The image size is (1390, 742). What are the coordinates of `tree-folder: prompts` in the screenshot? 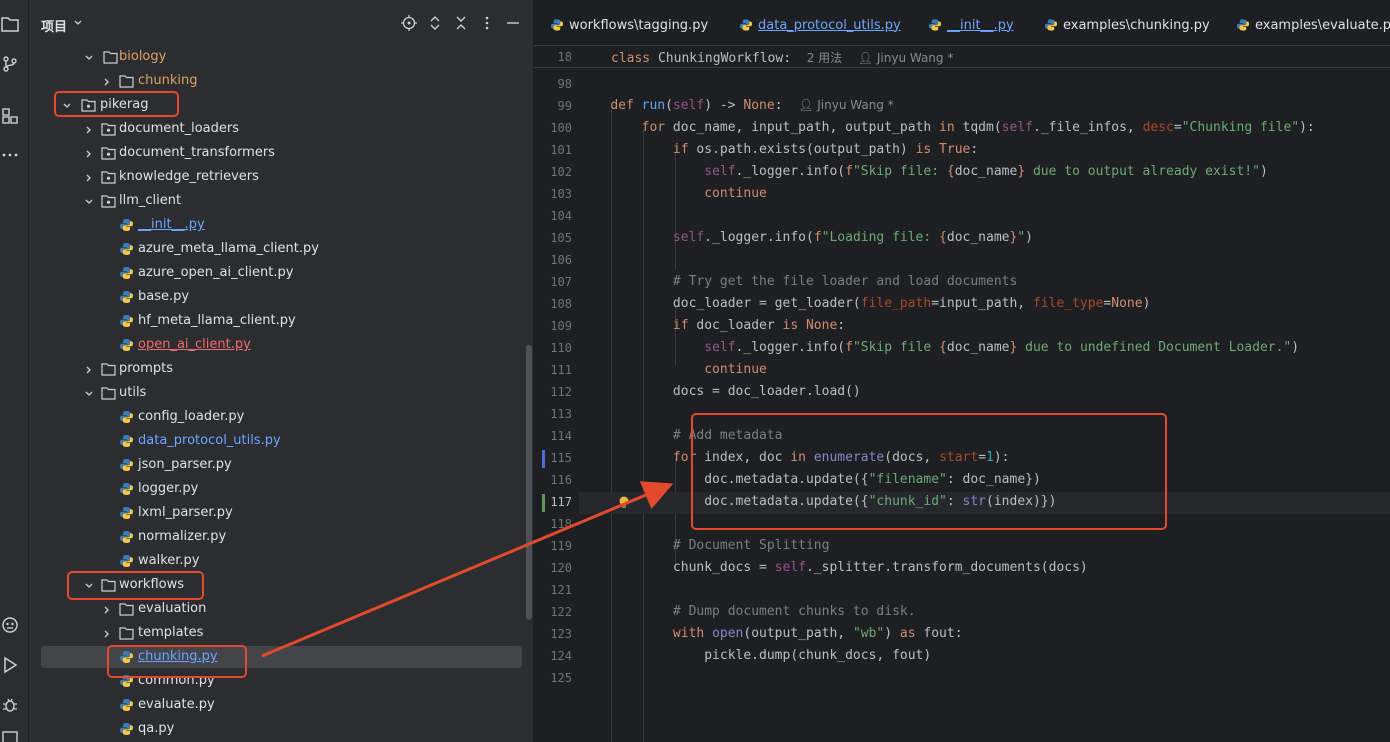 It's located at (279, 369).